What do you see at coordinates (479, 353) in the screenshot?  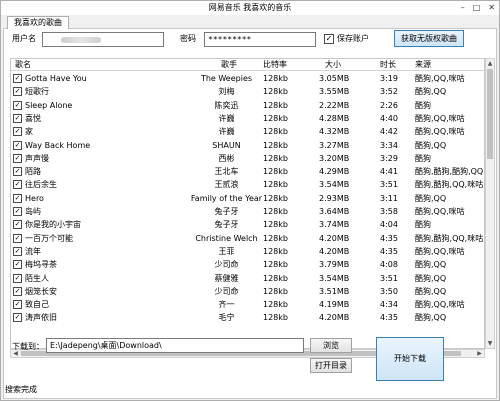 I see `scroll-right-icon: ▶` at bounding box center [479, 353].